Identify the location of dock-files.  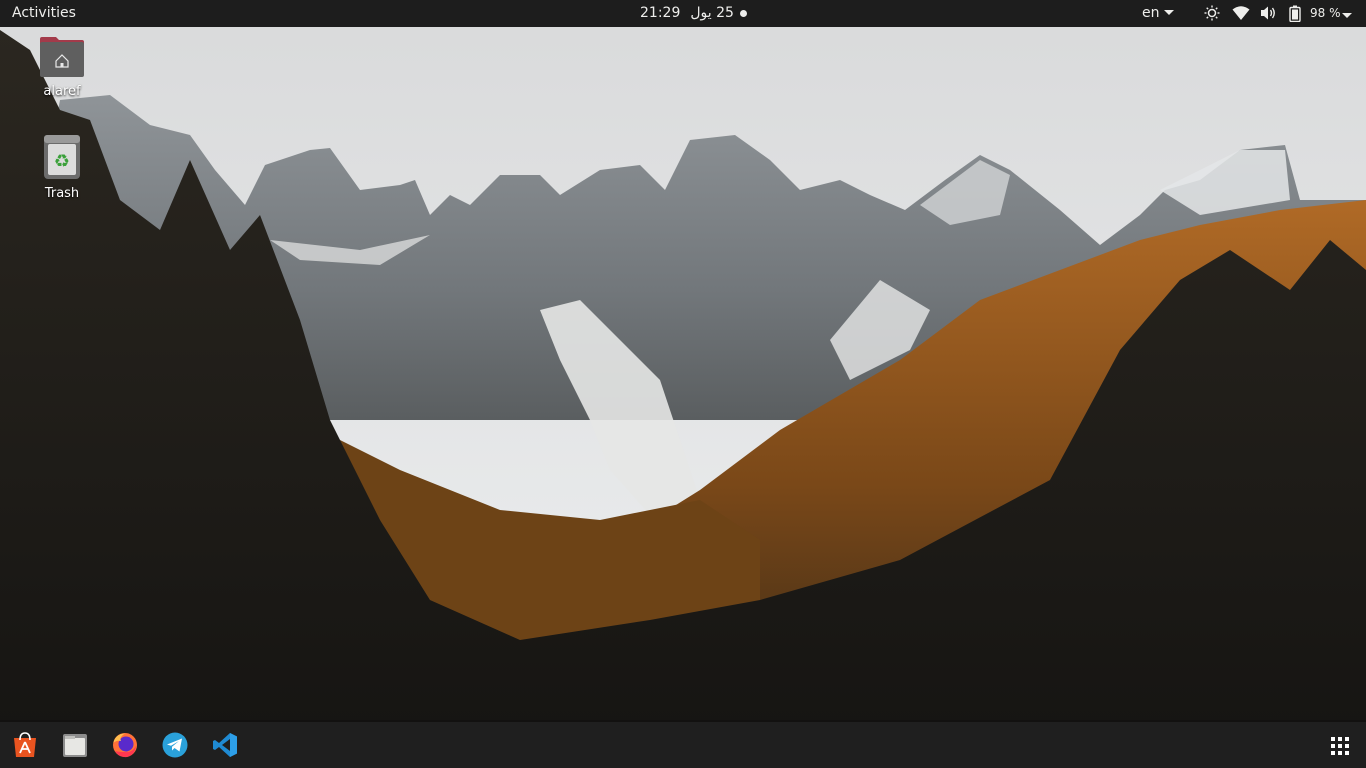
(75, 745).